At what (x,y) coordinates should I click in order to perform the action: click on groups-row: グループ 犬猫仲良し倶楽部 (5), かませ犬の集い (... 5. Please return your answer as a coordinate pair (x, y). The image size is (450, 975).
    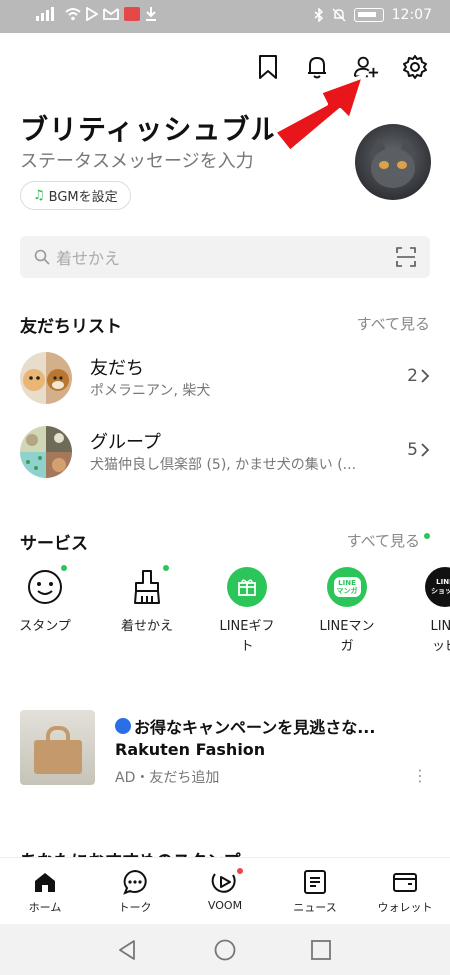
    Looking at the image, I should click on (225, 452).